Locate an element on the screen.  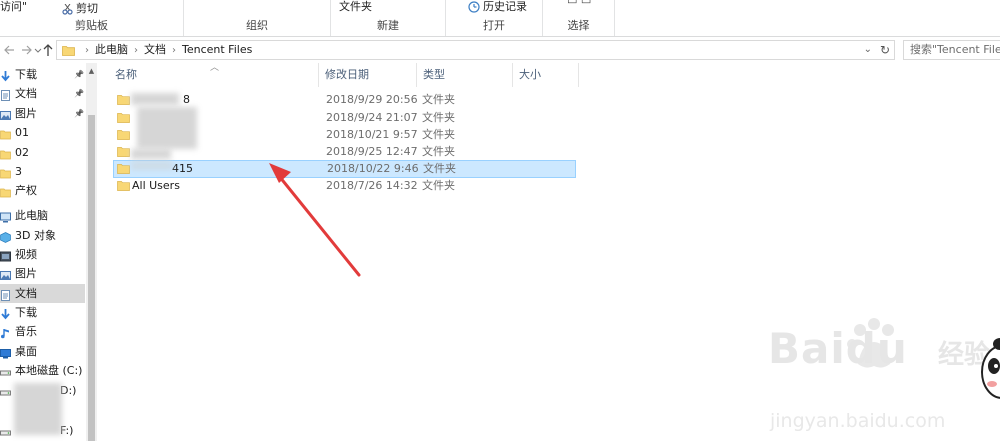
breadcrumb: › 此电脑 › 文档 › Tencent Files is located at coordinates (165, 50).